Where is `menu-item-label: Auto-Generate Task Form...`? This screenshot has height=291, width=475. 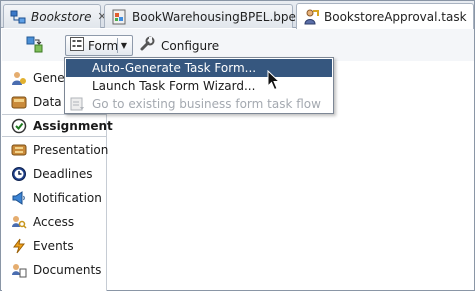
menu-item-label: Auto-Generate Task Form... is located at coordinates (174, 68).